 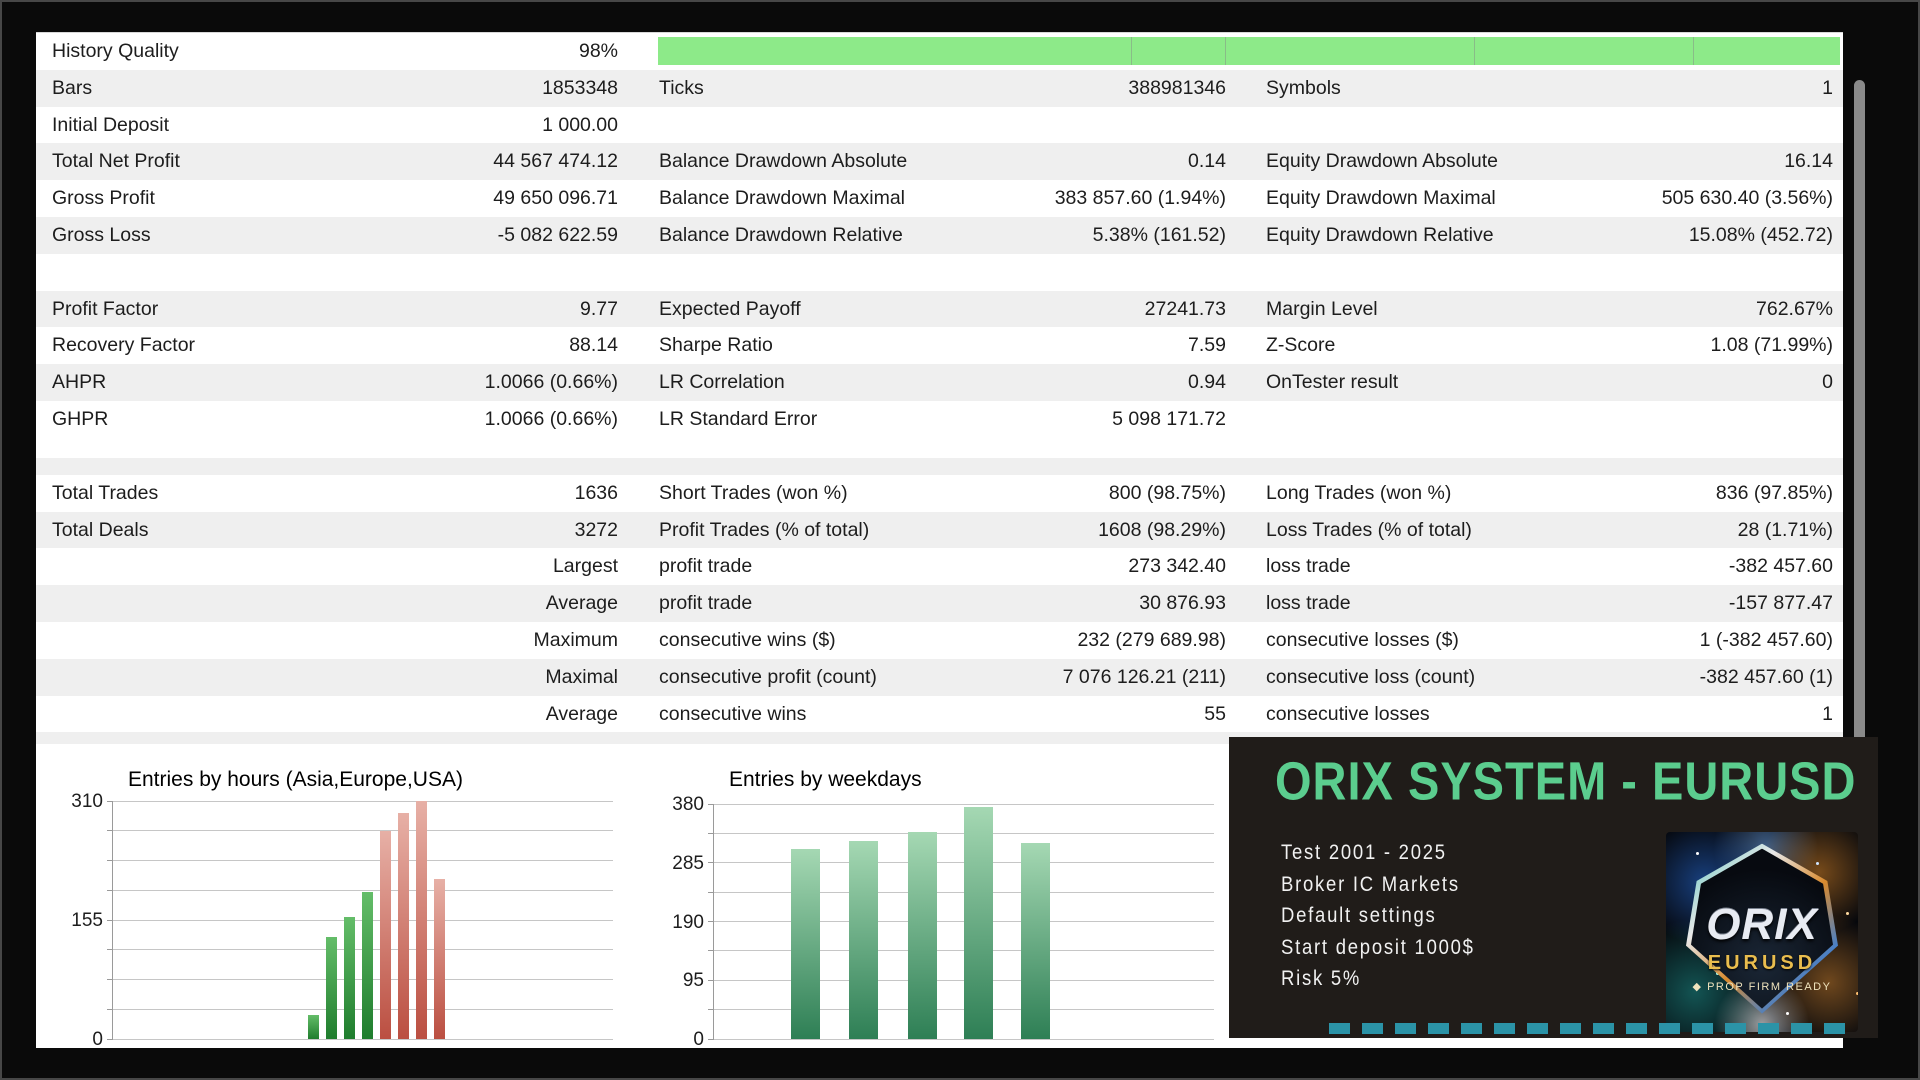 I want to click on stat-value: -382 457.60 (1), so click(x=1766, y=676).